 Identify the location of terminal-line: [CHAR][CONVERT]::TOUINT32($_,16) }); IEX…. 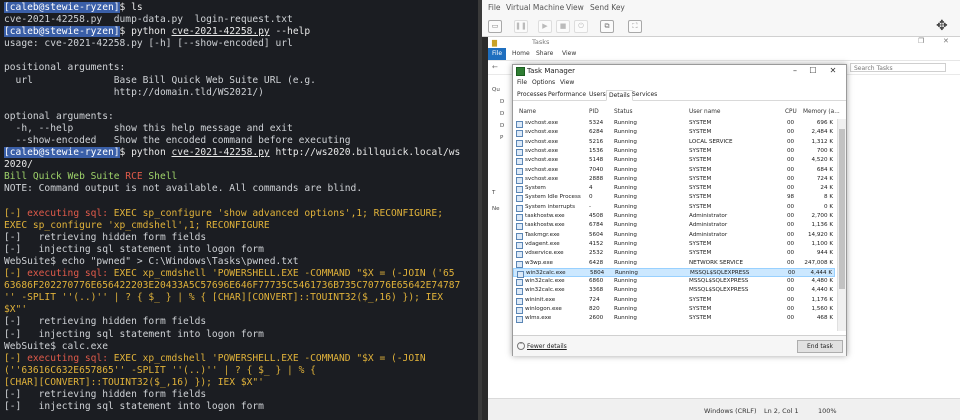
(239, 383).